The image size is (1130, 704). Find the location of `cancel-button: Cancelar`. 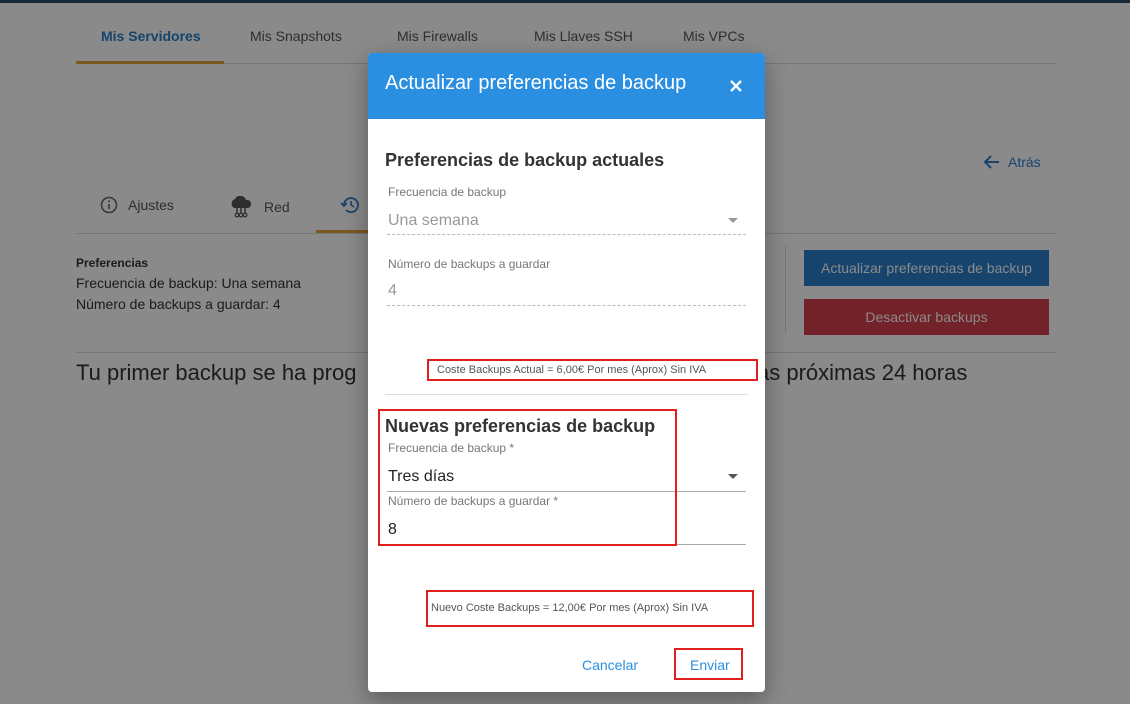

cancel-button: Cancelar is located at coordinates (610, 665).